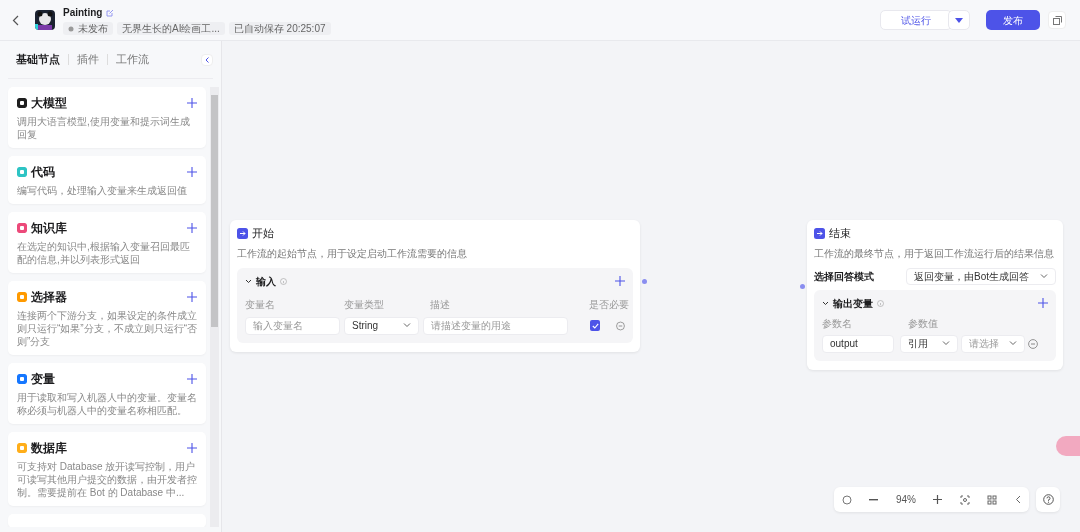 Image resolution: width=1080 pixels, height=532 pixels. I want to click on zoom-level: 94%, so click(905, 500).